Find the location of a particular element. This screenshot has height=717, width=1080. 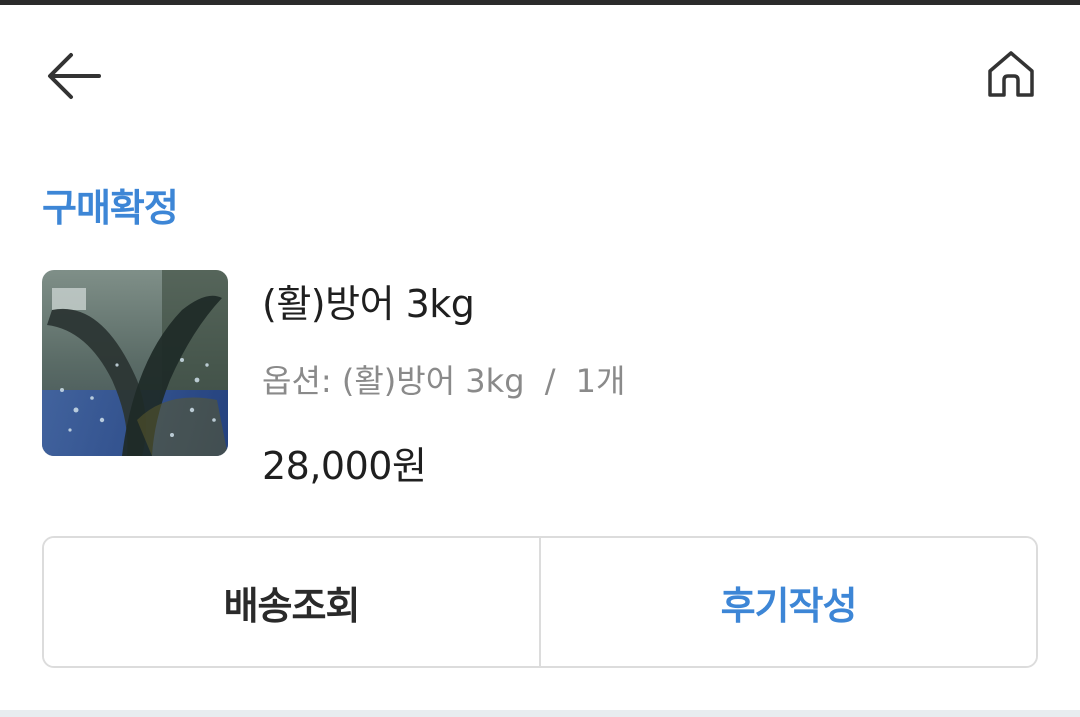

option-quantity: 1개 is located at coordinates (600, 381).